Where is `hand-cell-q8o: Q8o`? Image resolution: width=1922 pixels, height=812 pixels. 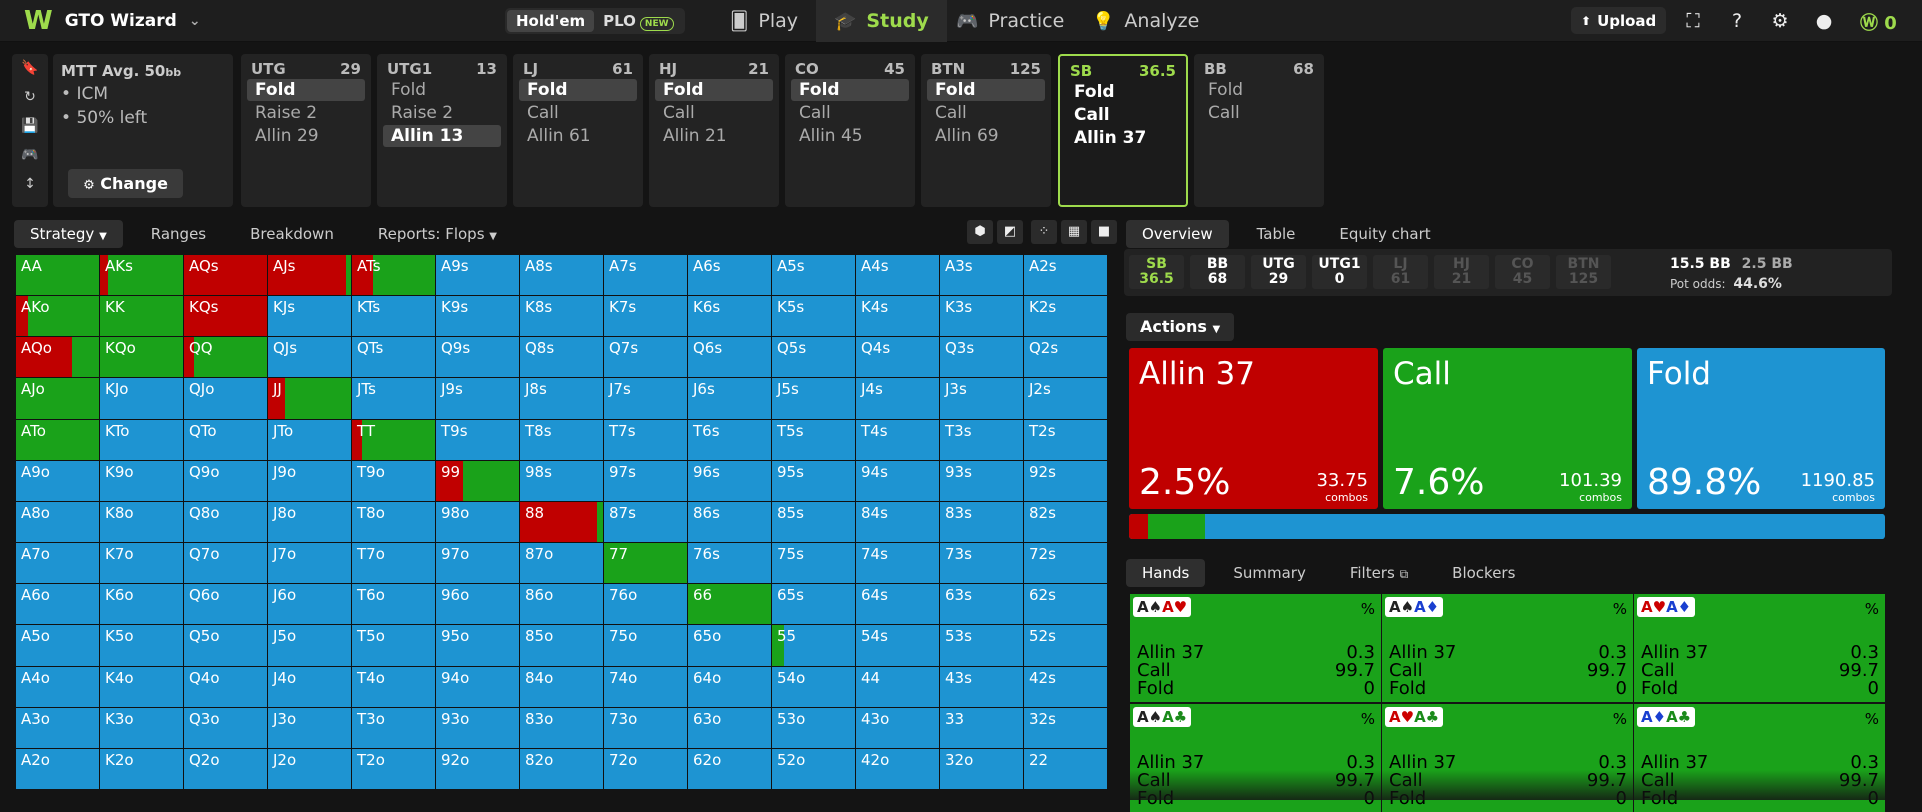
hand-cell-q8o: Q8o is located at coordinates (225, 522).